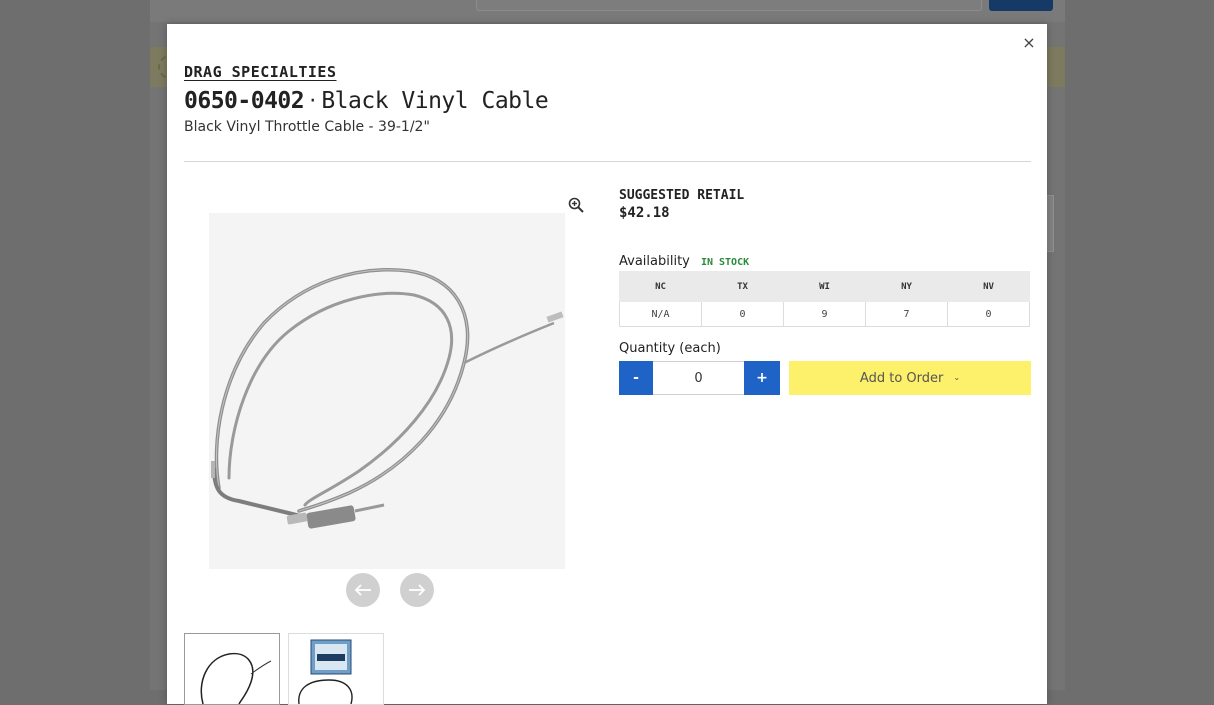 Image resolution: width=1214 pixels, height=705 pixels. I want to click on chevron-down-icon: ⌄, so click(957, 377).